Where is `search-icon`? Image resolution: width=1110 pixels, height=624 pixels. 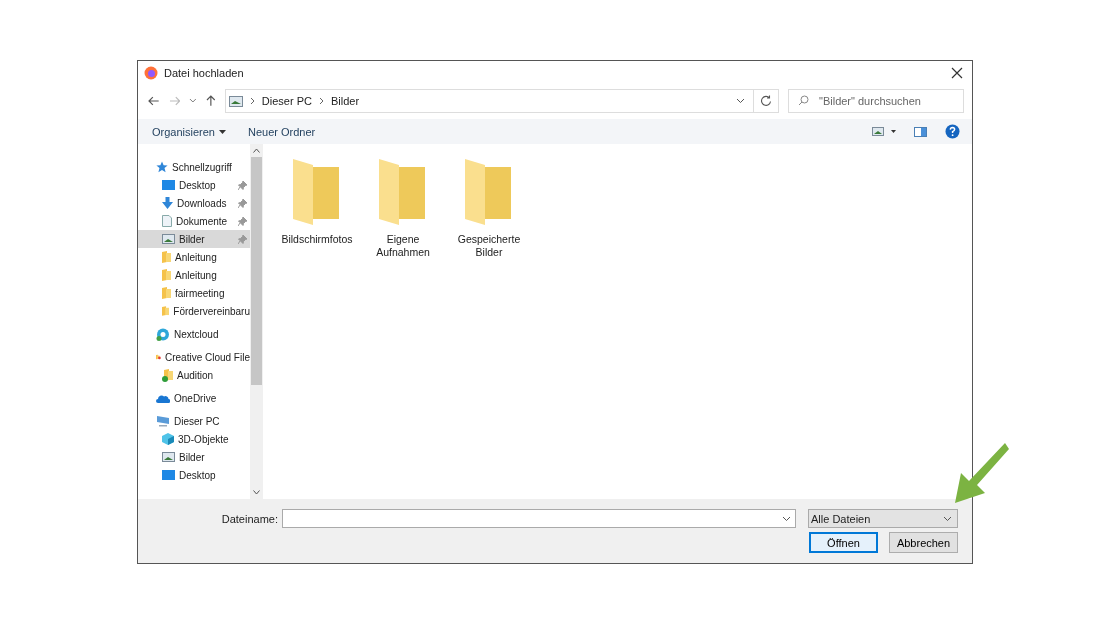
search-icon is located at coordinates (803, 100).